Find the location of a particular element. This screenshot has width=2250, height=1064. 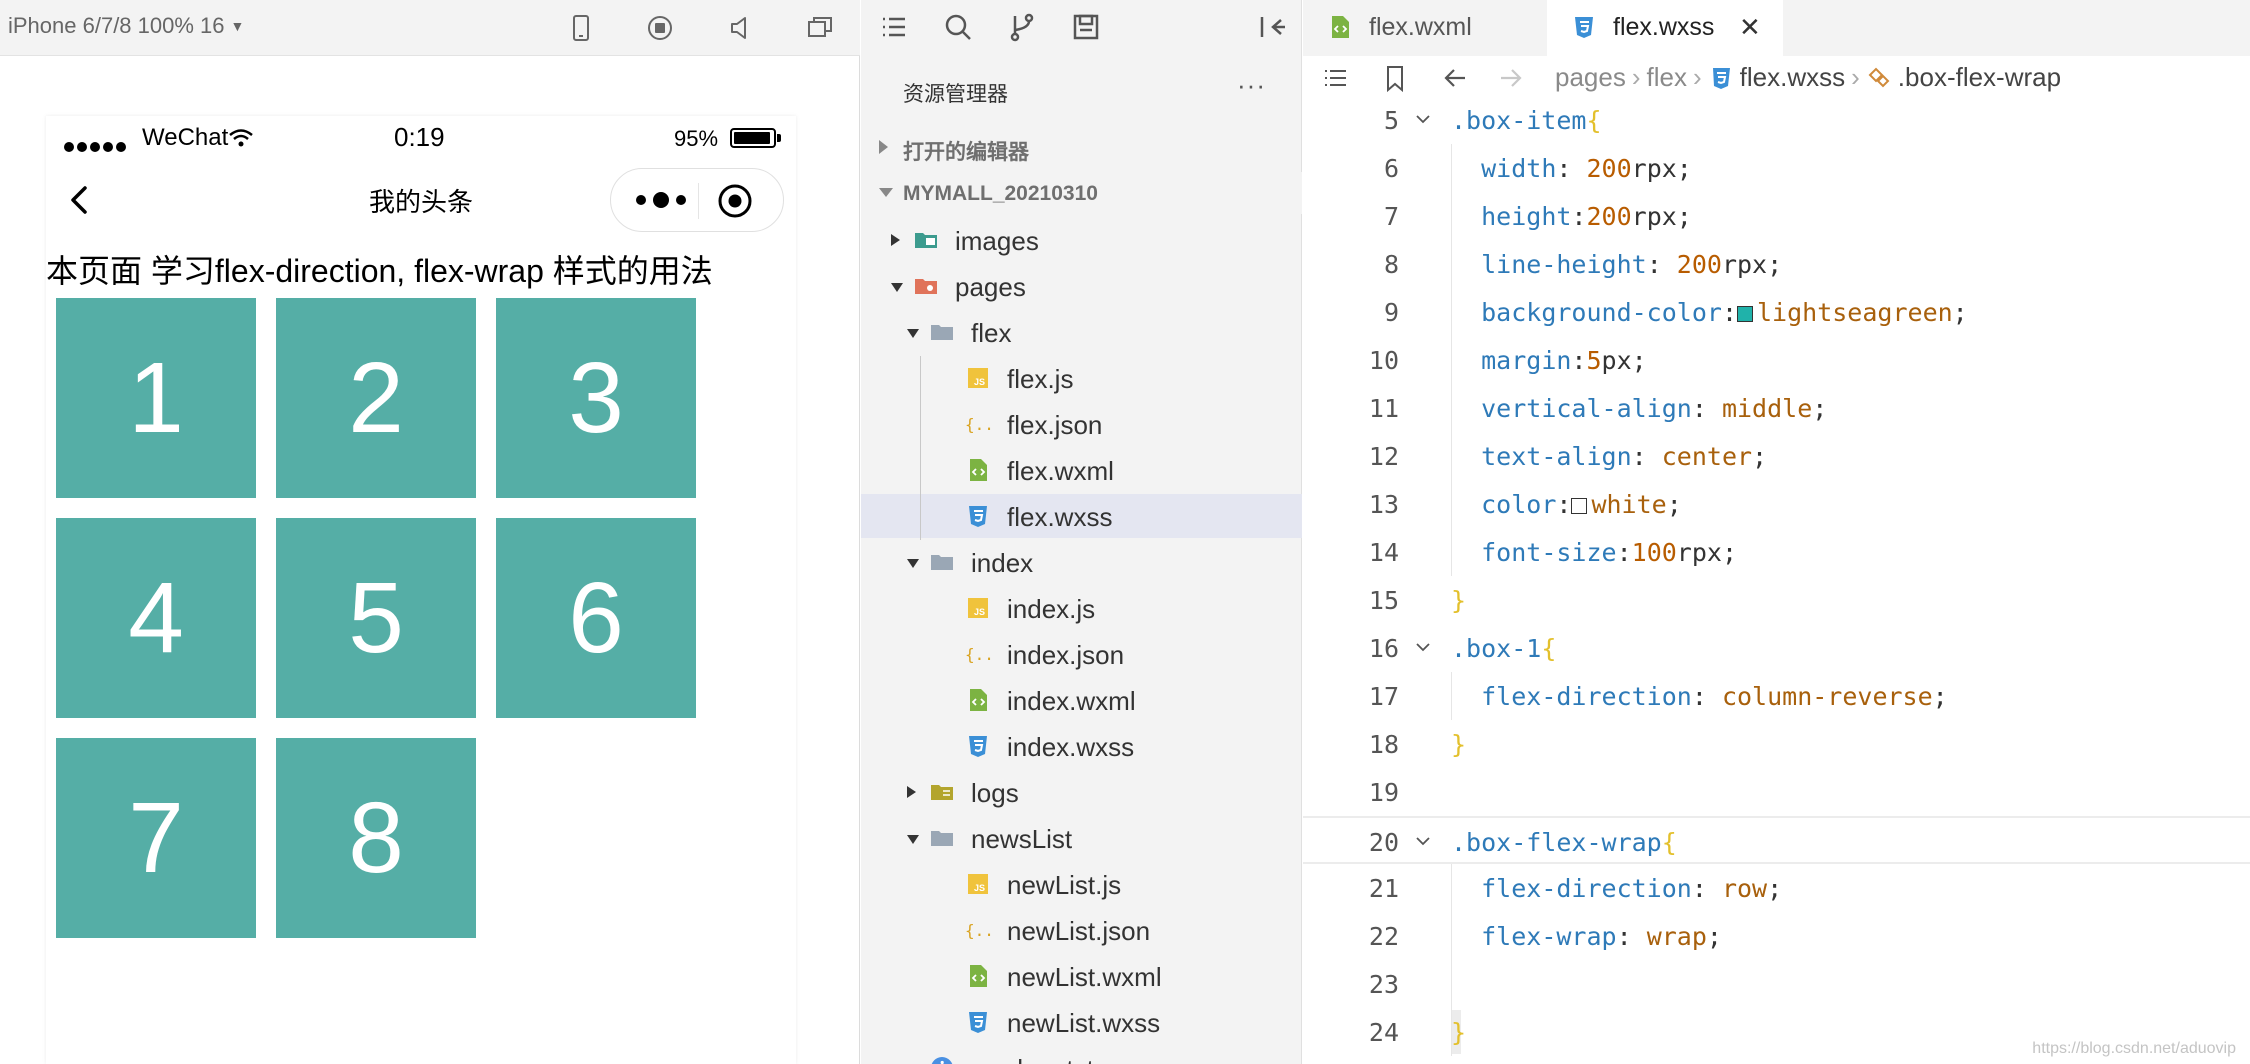

outline-icon is located at coordinates (1335, 78).